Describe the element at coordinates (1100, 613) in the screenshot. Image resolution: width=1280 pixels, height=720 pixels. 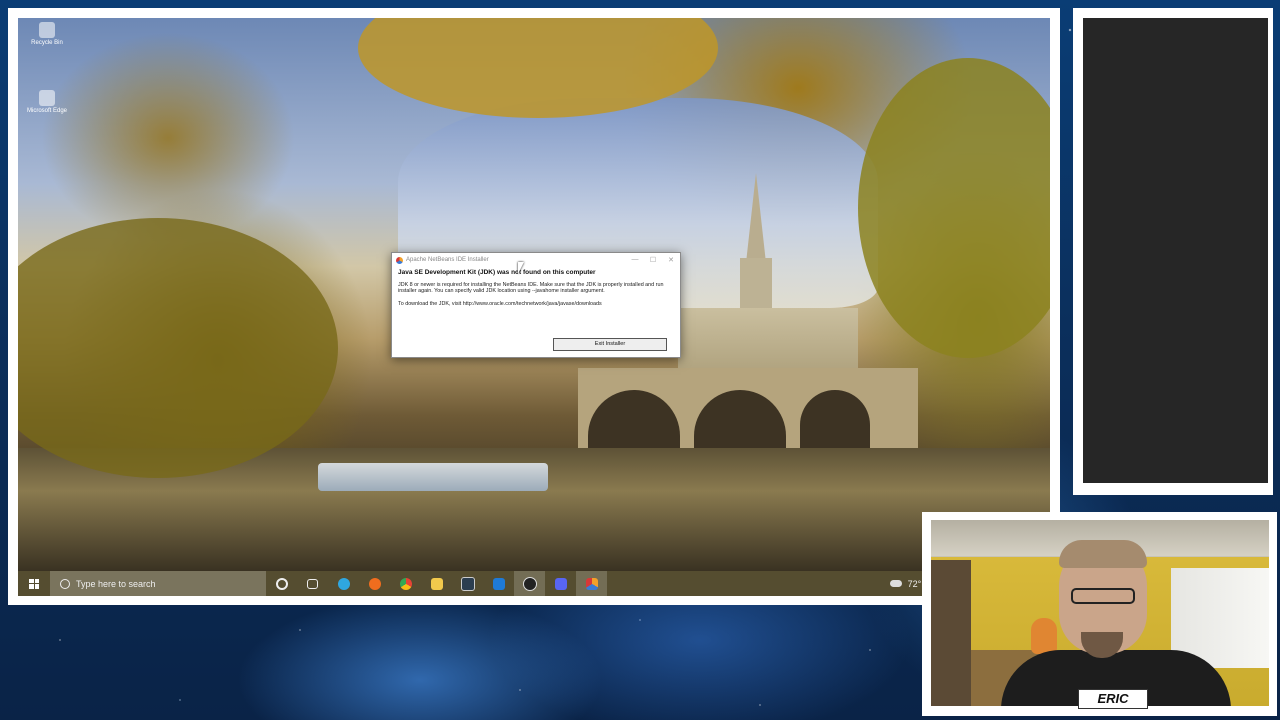
I see `webcam-feed` at that location.